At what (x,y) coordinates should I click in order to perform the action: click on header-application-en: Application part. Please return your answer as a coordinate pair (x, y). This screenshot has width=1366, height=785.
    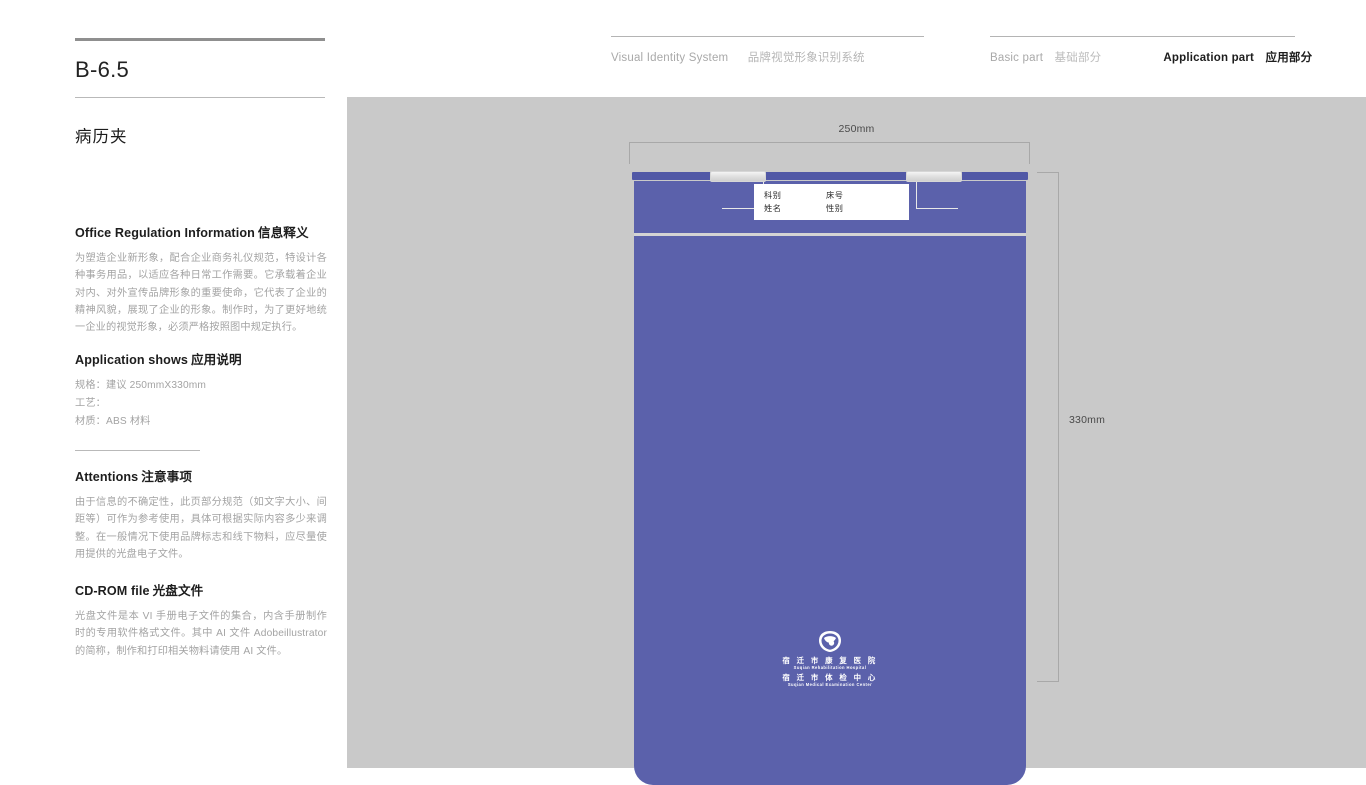
    Looking at the image, I should click on (1209, 58).